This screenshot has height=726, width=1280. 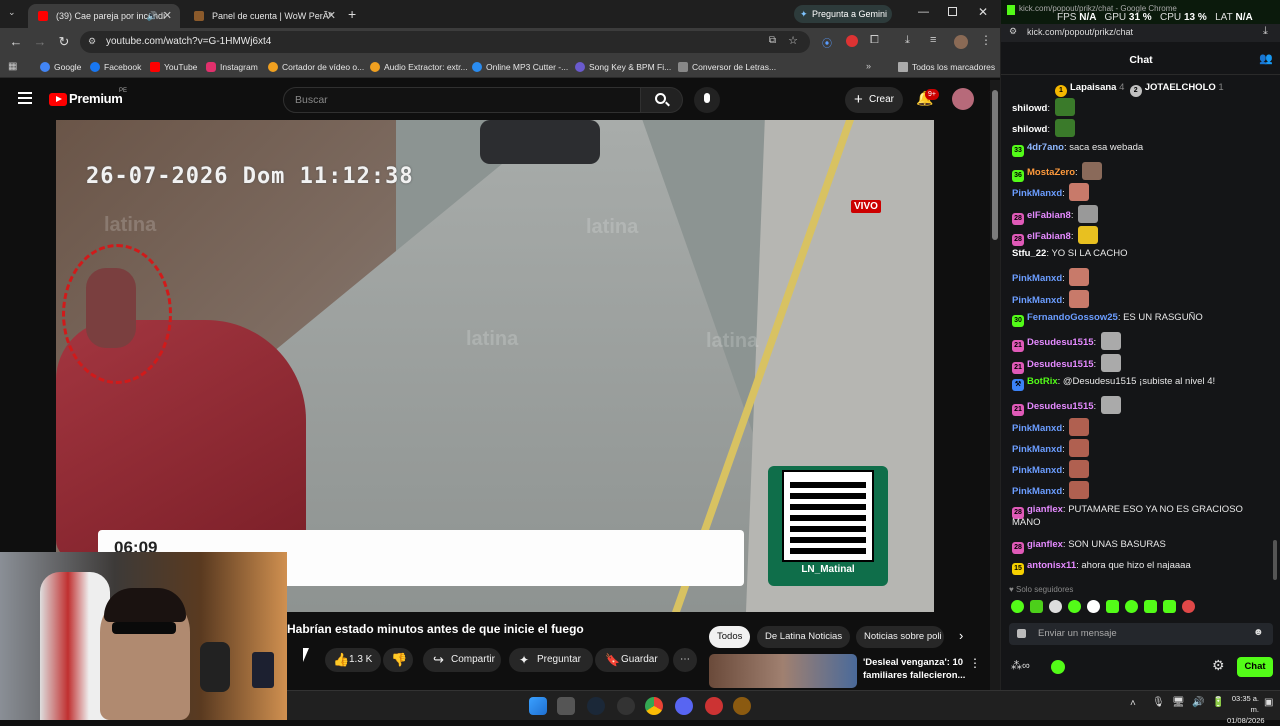 What do you see at coordinates (874, 40) in the screenshot?
I see `extensions-puzzle-icon: ⧠` at bounding box center [874, 40].